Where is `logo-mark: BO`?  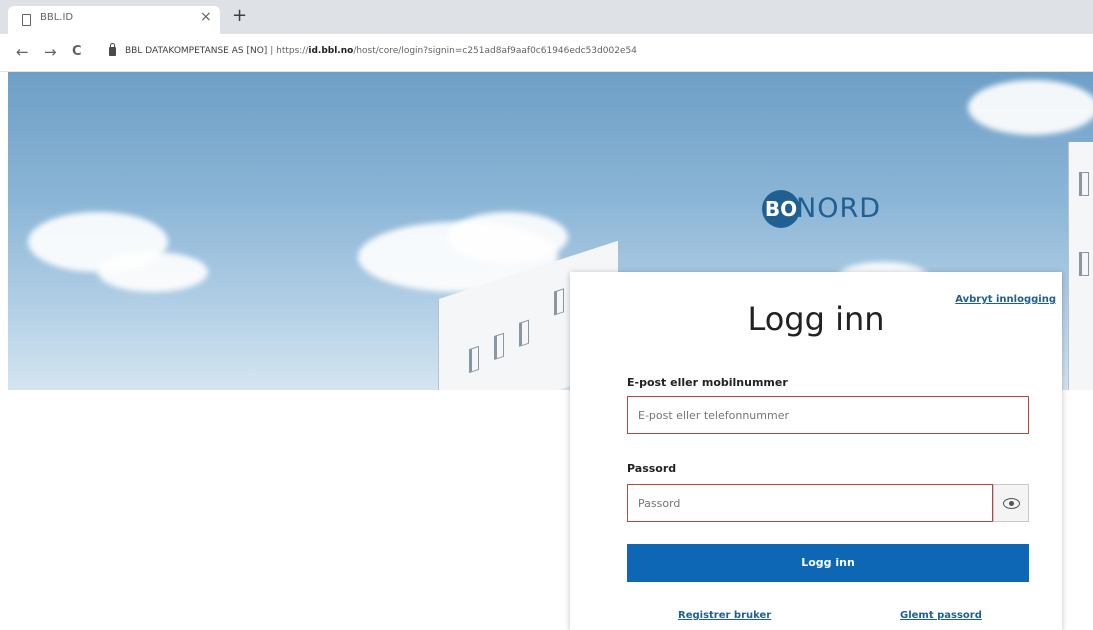 logo-mark: BO is located at coordinates (781, 209).